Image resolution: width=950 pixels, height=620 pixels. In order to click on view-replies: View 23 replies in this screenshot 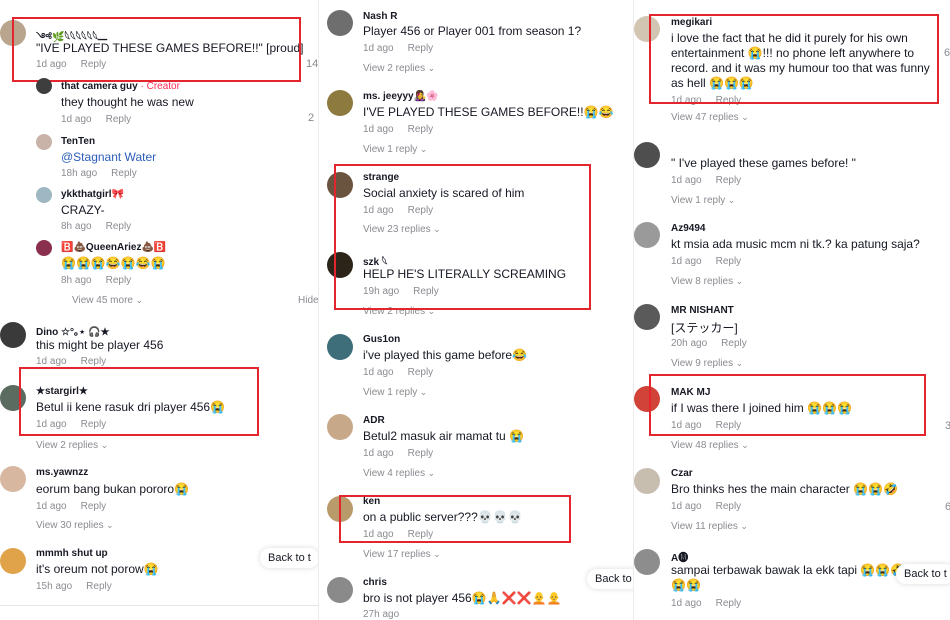, I will do `click(402, 229)`.